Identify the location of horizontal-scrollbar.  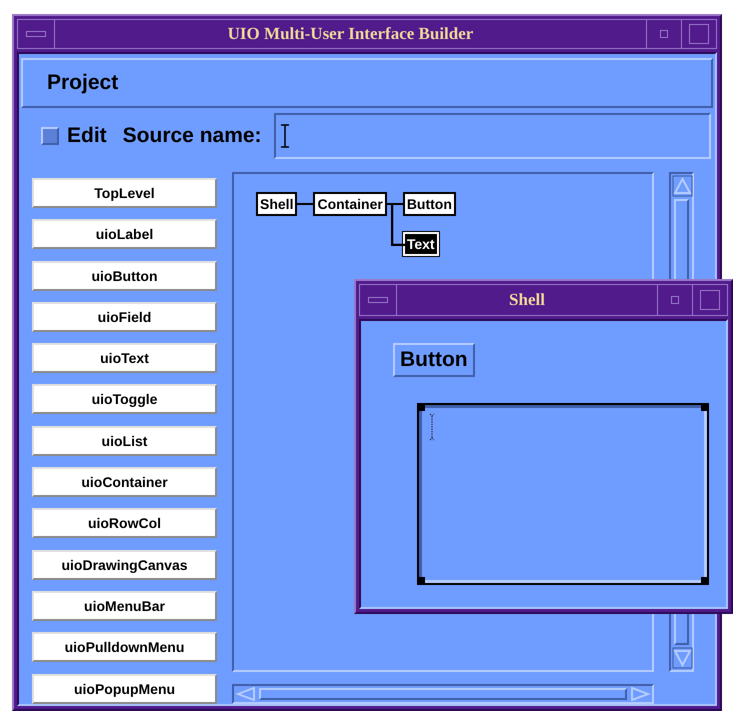
(443, 694).